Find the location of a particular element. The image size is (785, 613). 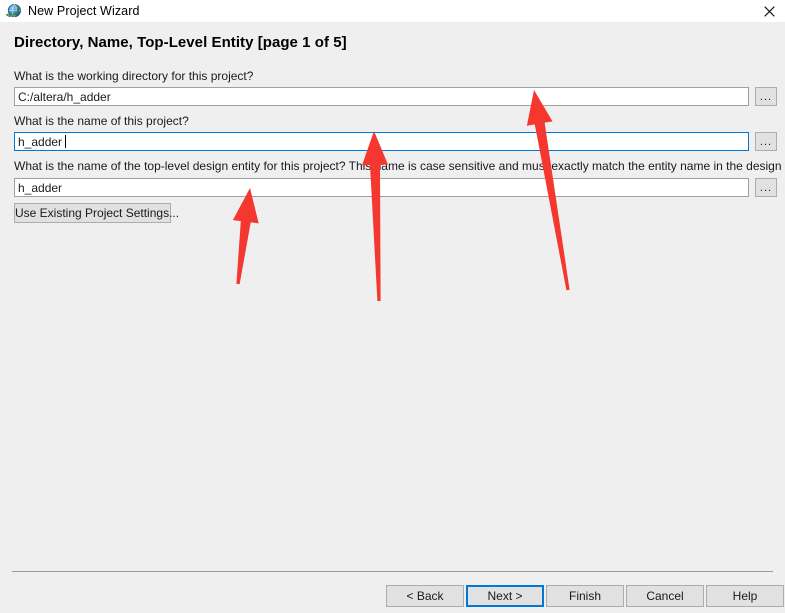

window-title: New Project Wizard is located at coordinates (84, 11).